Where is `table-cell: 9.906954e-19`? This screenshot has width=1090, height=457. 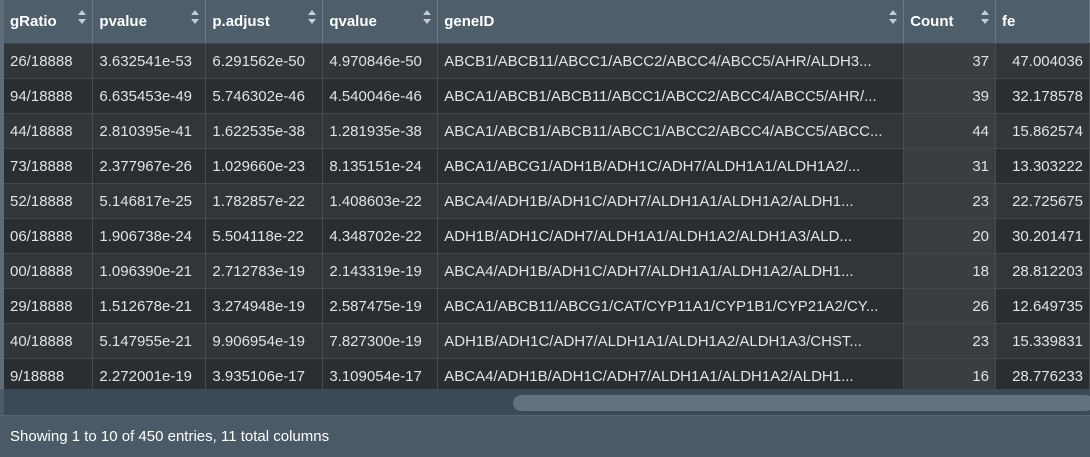 table-cell: 9.906954e-19 is located at coordinates (264, 341).